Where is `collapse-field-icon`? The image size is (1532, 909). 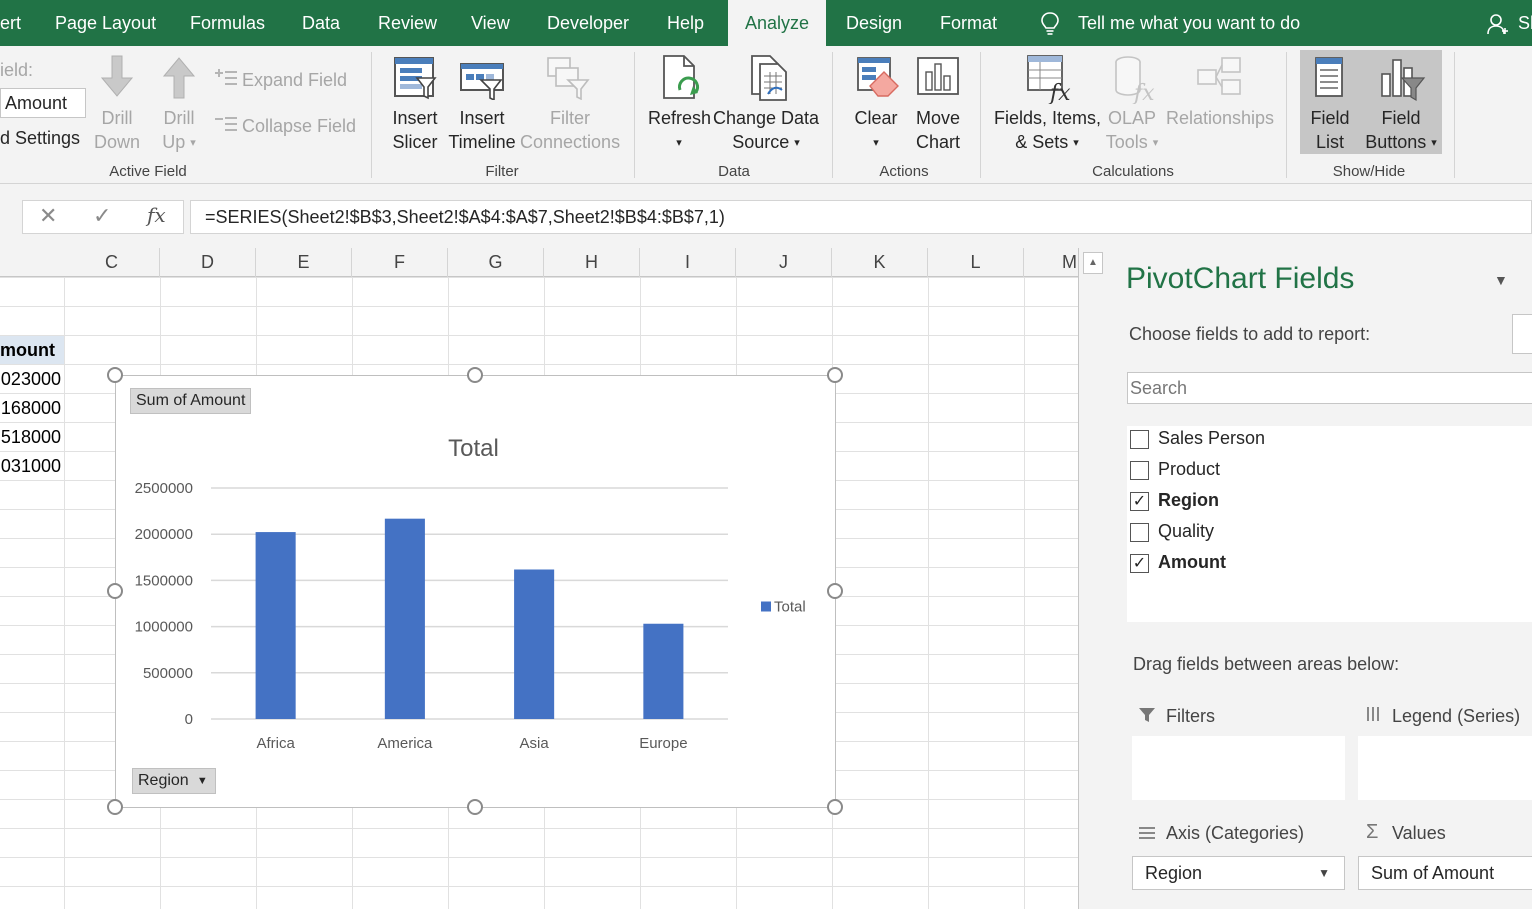
collapse-field-icon is located at coordinates (226, 124).